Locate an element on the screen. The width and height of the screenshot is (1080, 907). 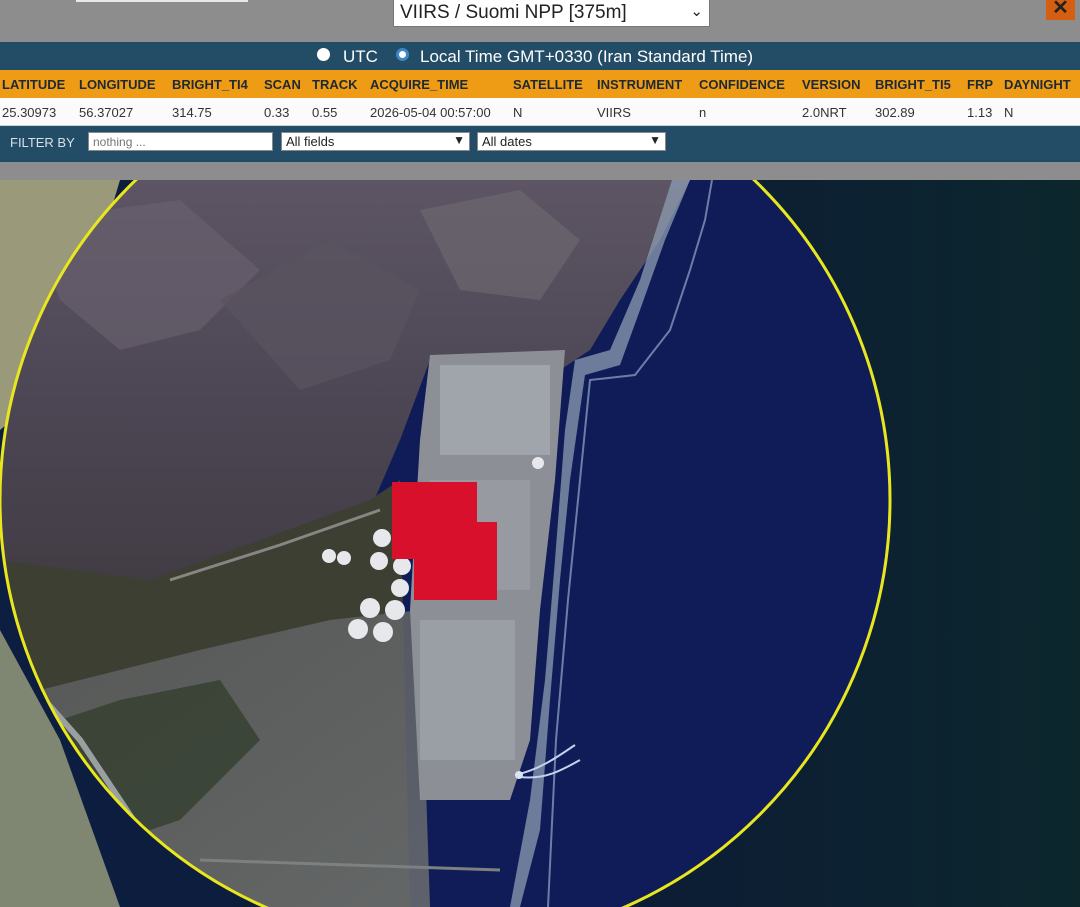
close-button: ✕ is located at coordinates (1060, 10).